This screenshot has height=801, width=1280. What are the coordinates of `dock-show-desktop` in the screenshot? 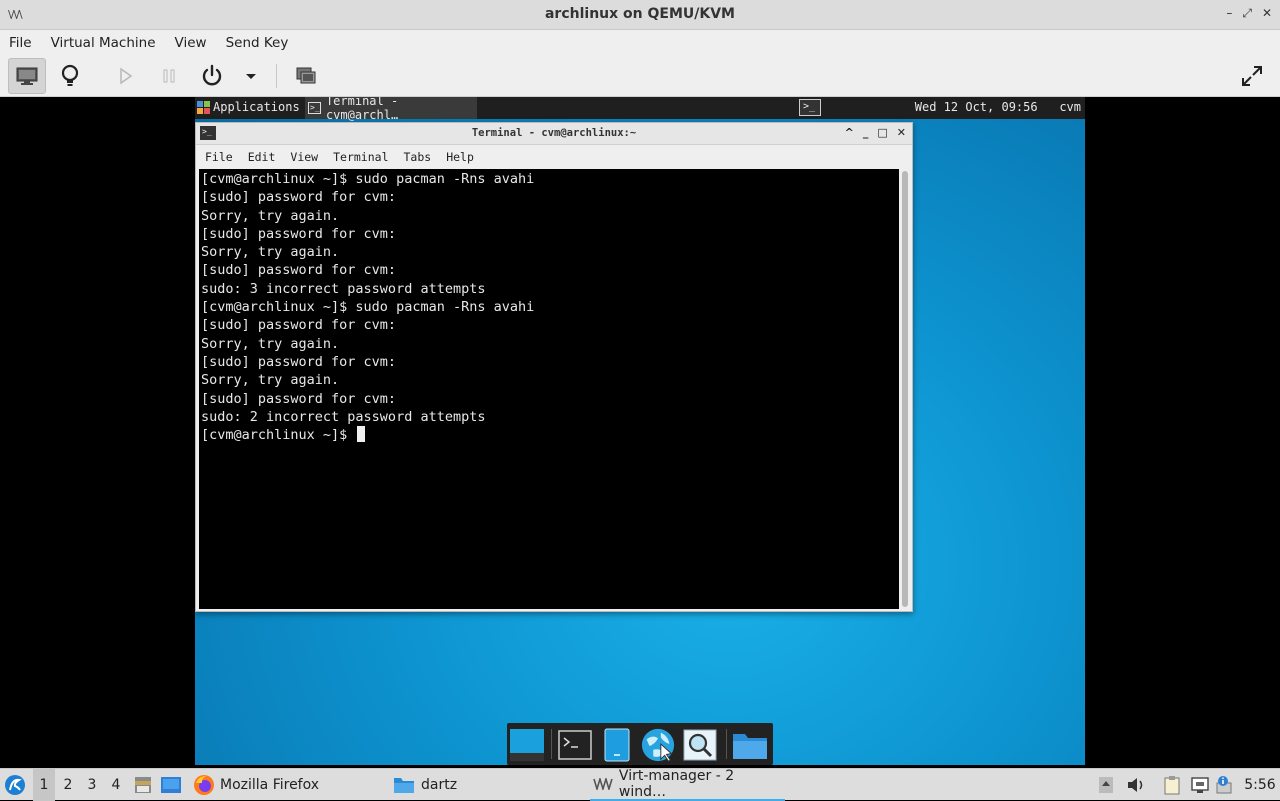 It's located at (527, 745).